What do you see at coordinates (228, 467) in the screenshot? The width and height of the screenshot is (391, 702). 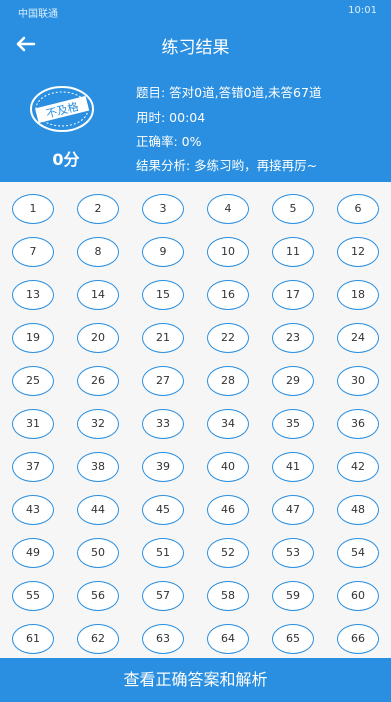 I see `question-number-button: 40` at bounding box center [228, 467].